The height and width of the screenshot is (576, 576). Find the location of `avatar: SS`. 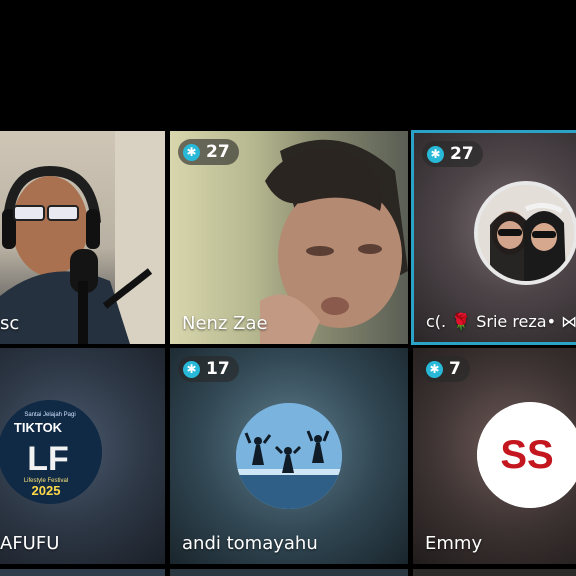

avatar: SS is located at coordinates (526, 455).